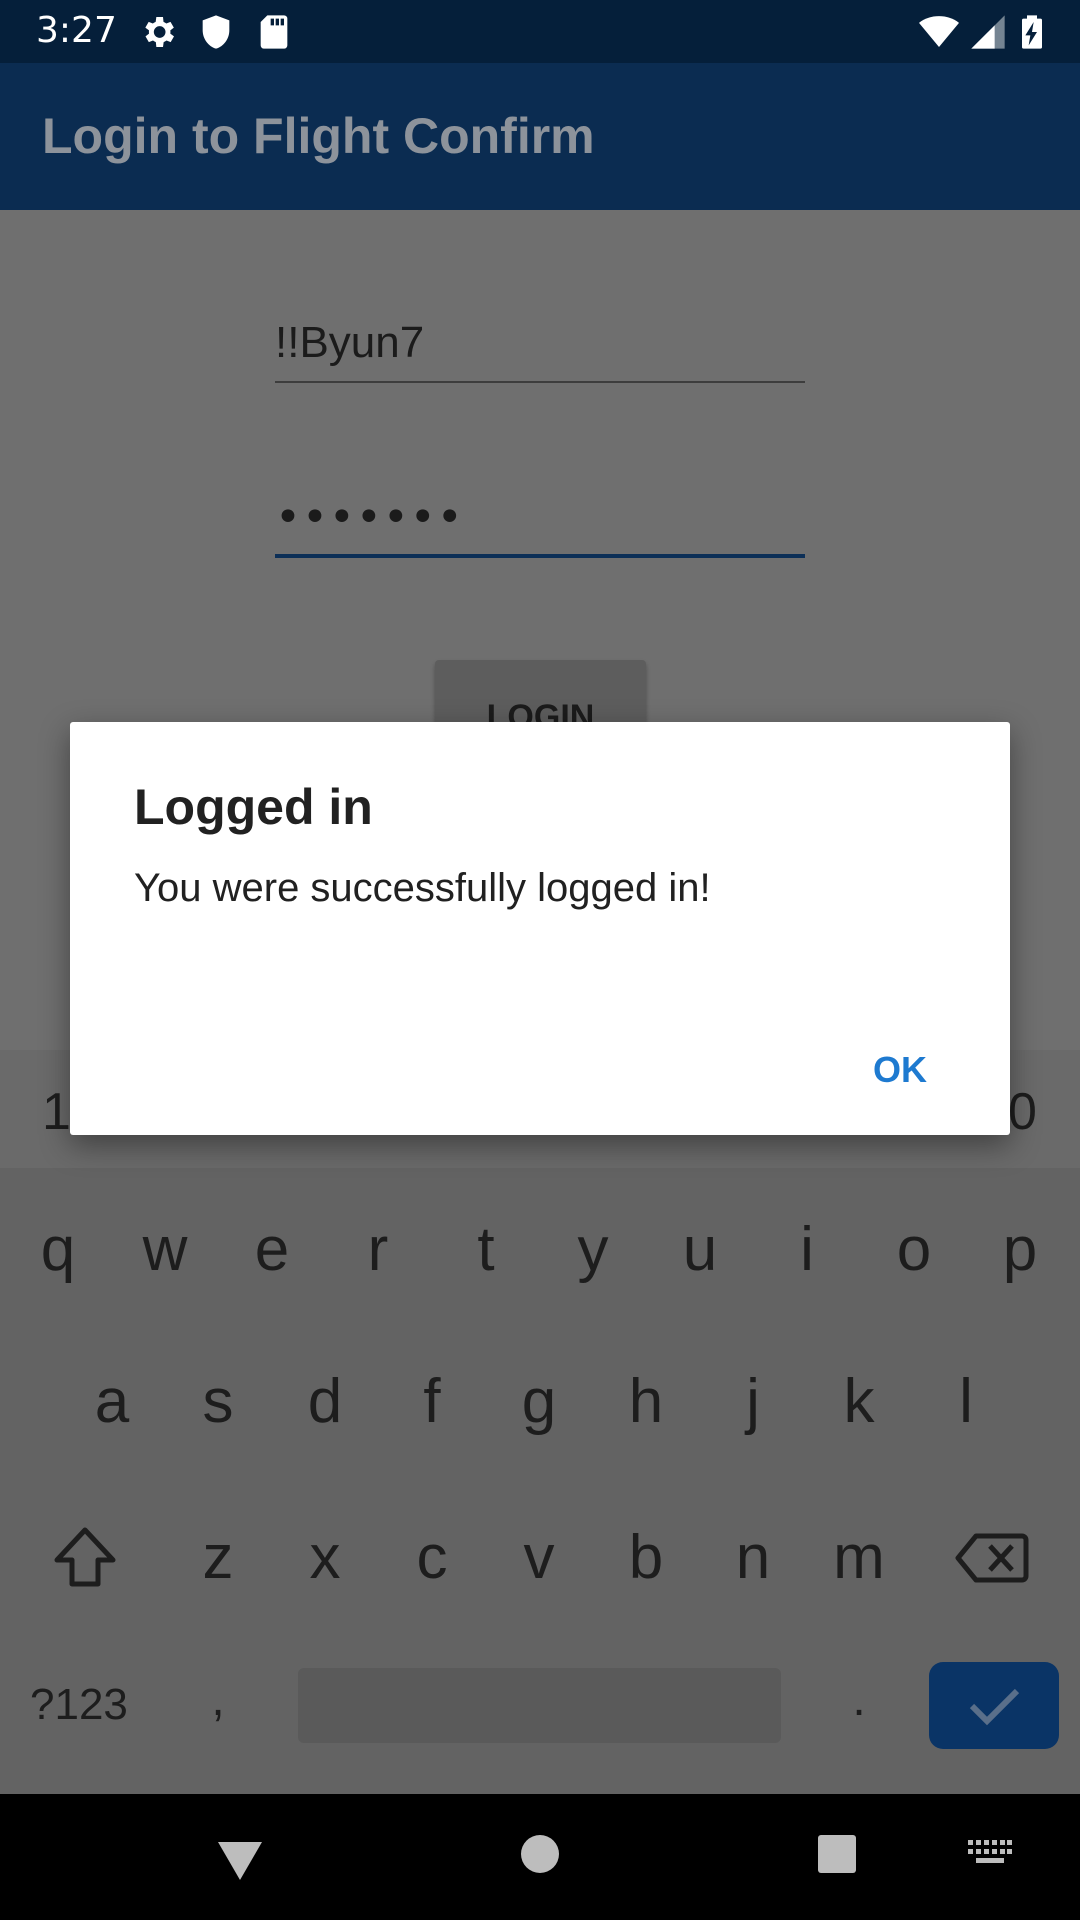 The width and height of the screenshot is (1080, 1920). I want to click on key-a: a, so click(112, 1407).